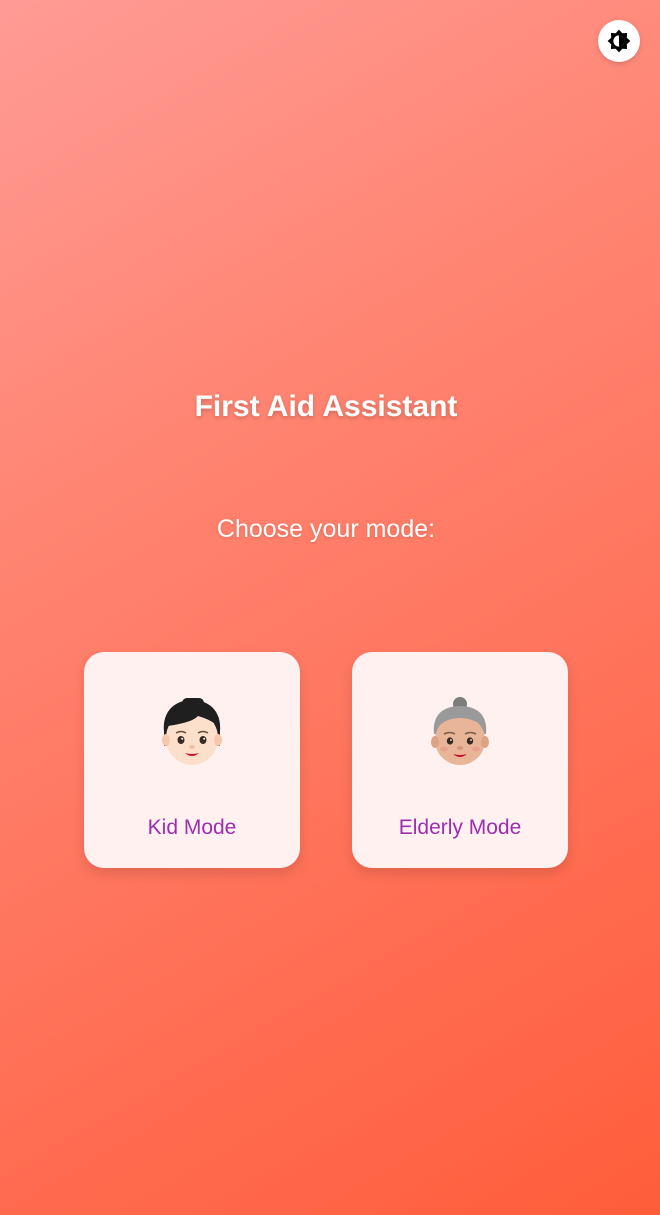  What do you see at coordinates (326, 406) in the screenshot?
I see `page-title: First Aid Assistant` at bounding box center [326, 406].